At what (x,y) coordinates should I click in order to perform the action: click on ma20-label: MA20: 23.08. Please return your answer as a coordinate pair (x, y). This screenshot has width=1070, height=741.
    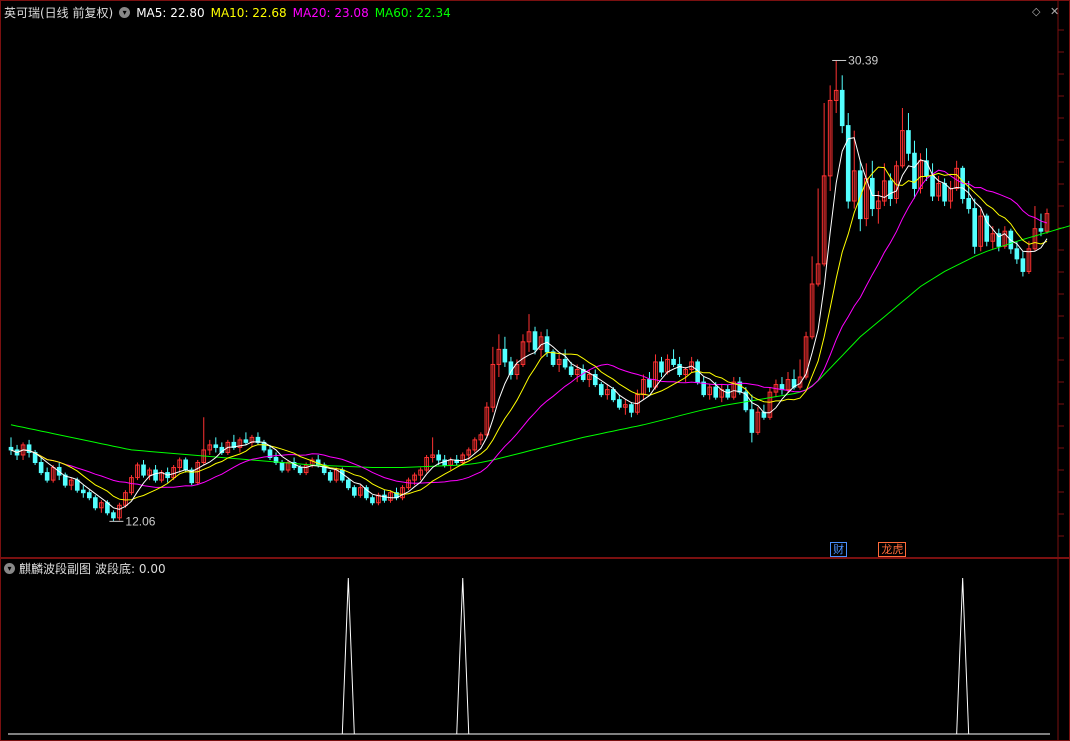
    Looking at the image, I should click on (330, 12).